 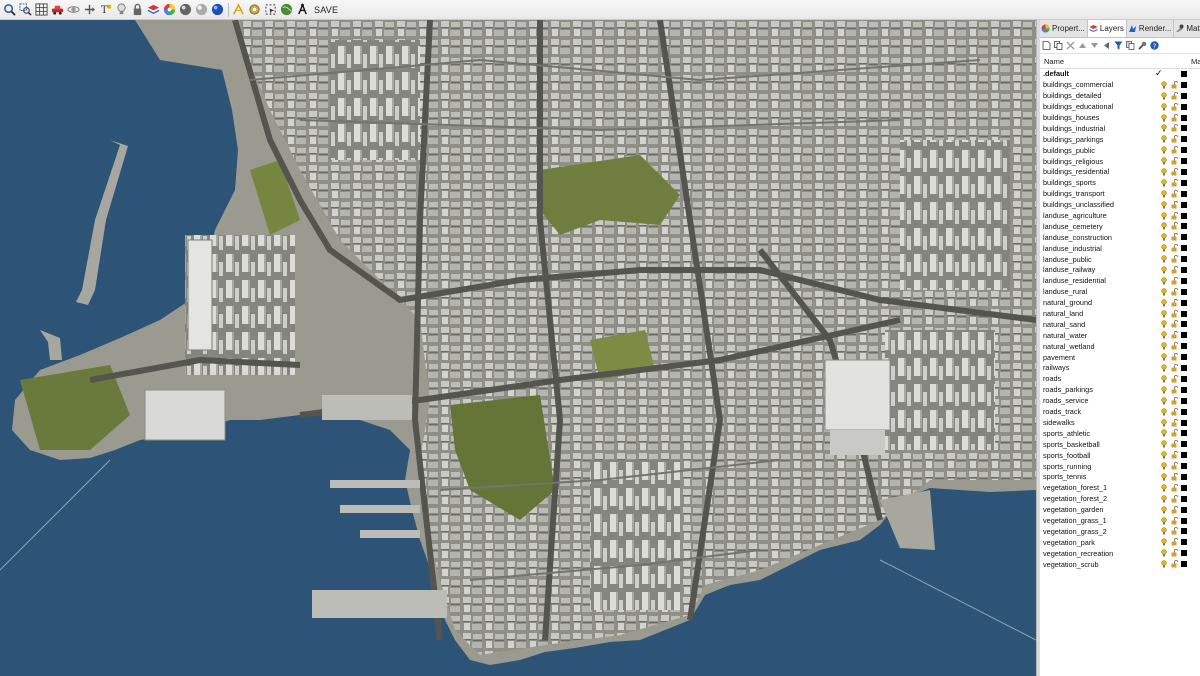 What do you see at coordinates (1120, 433) in the screenshot?
I see `layer-row: sports_athletic` at bounding box center [1120, 433].